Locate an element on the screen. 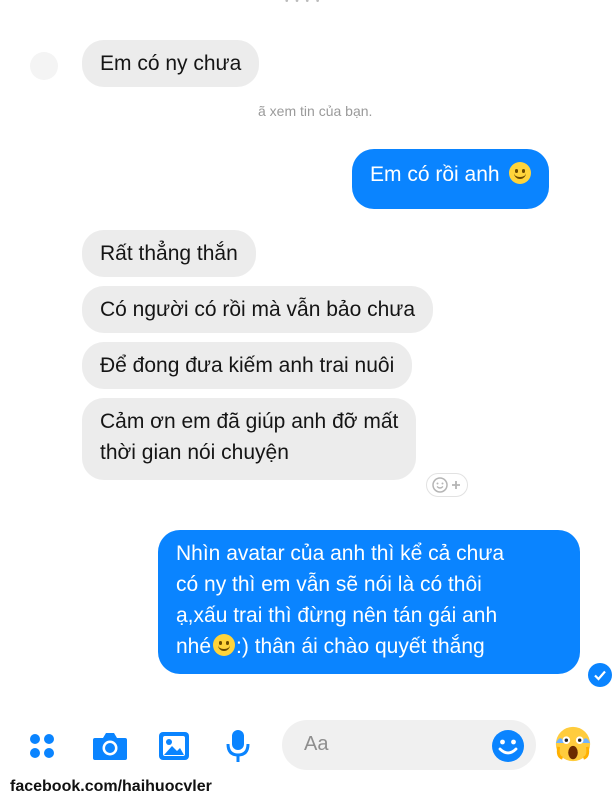  message-incoming-2: Rất thẳng thắn is located at coordinates (169, 253).